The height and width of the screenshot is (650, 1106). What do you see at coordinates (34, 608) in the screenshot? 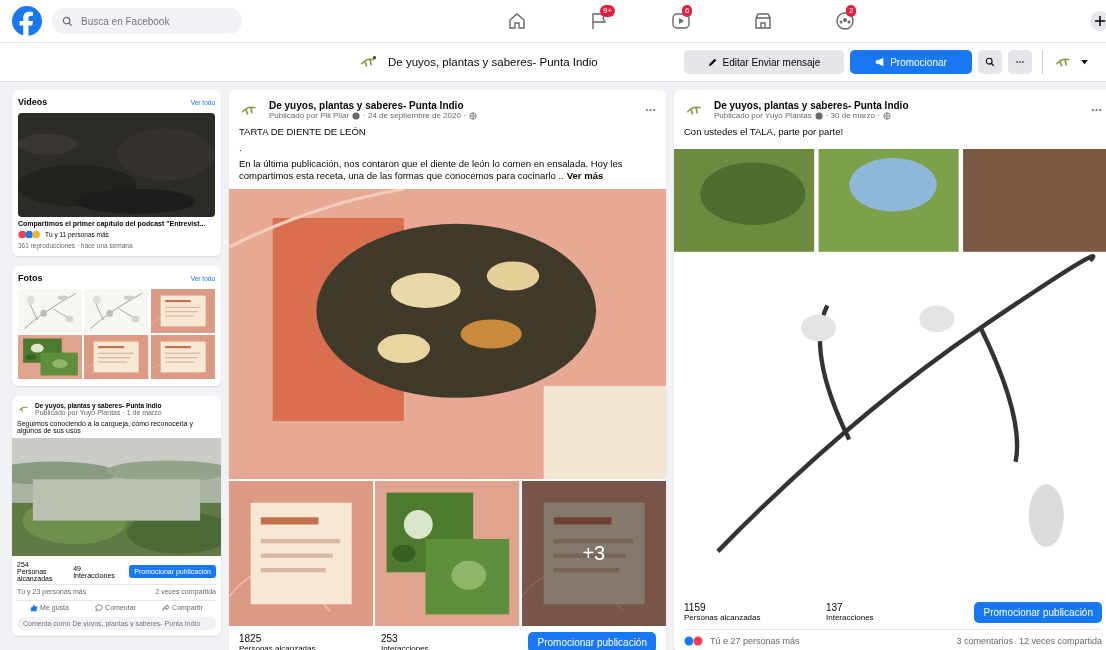
I see `thumbs-up-icon` at bounding box center [34, 608].